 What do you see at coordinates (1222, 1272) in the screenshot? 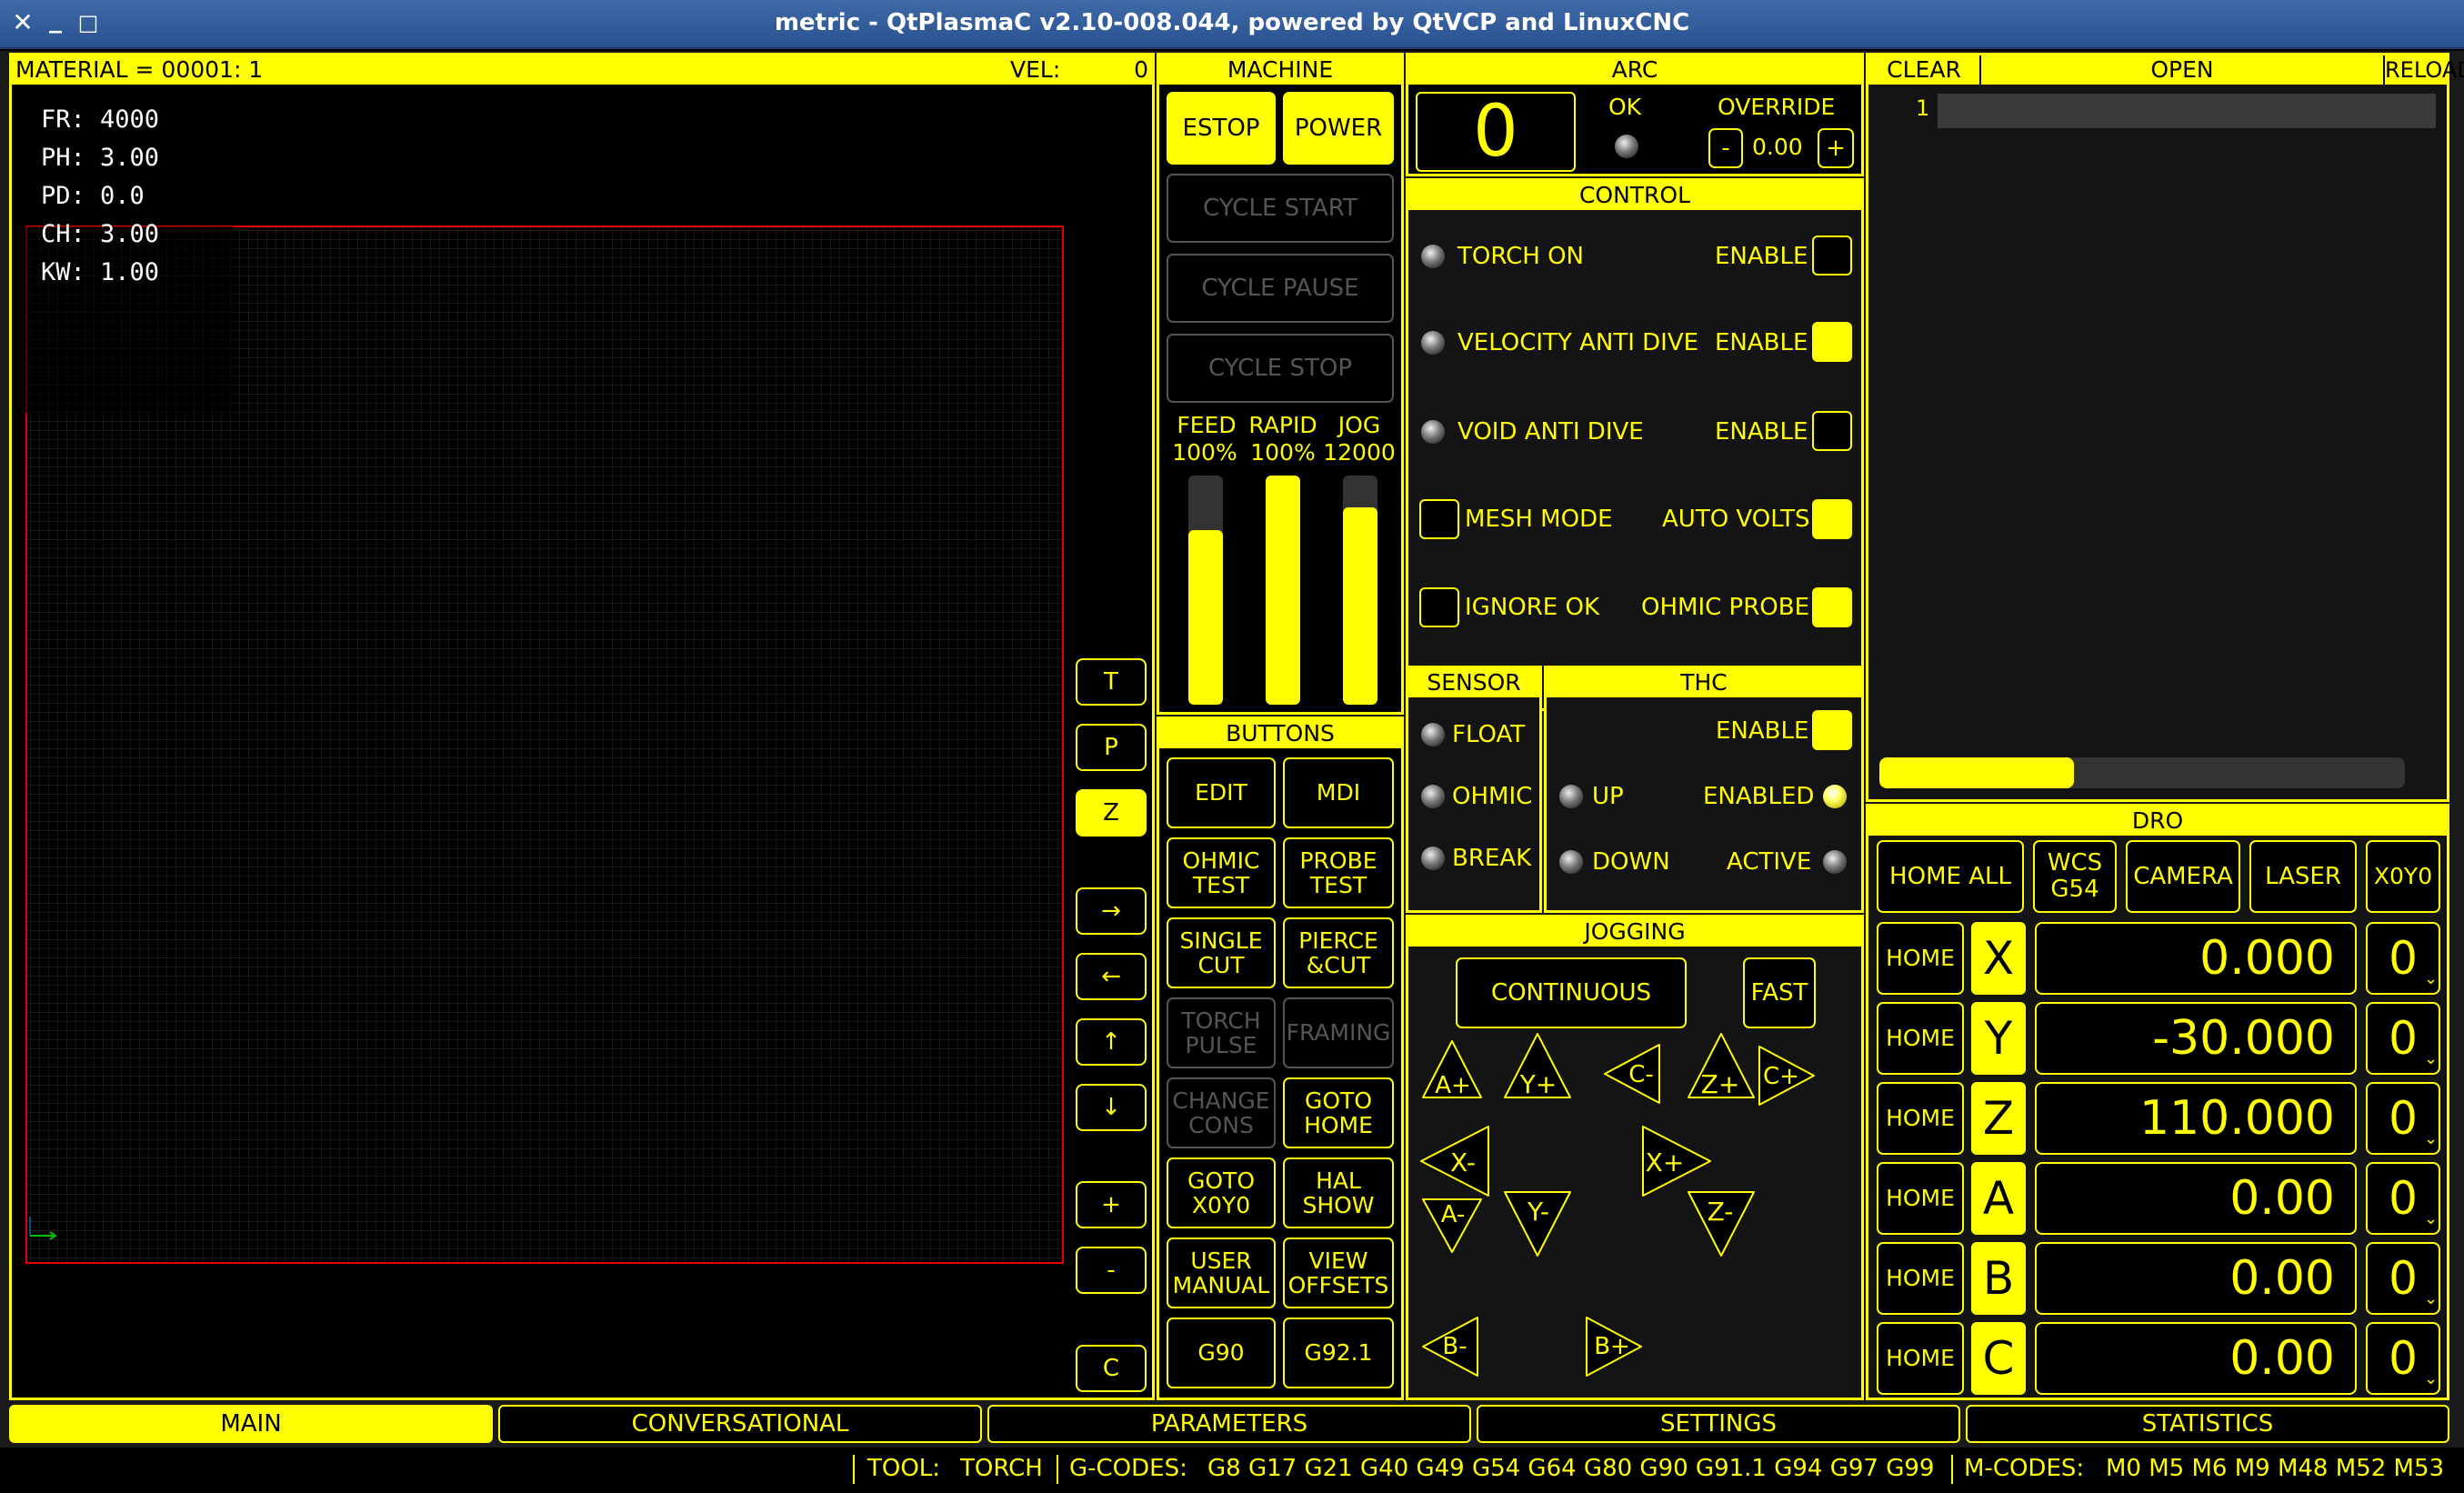
I see `user-manual-button: USER MANUAL` at bounding box center [1222, 1272].